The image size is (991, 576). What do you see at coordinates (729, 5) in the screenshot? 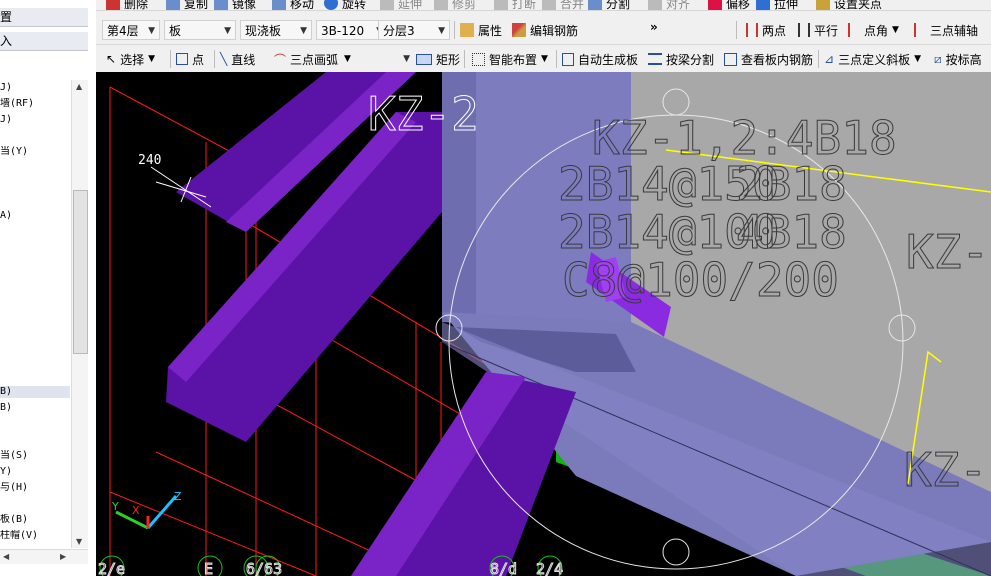
I see `offset-button: 偏移` at bounding box center [729, 5].